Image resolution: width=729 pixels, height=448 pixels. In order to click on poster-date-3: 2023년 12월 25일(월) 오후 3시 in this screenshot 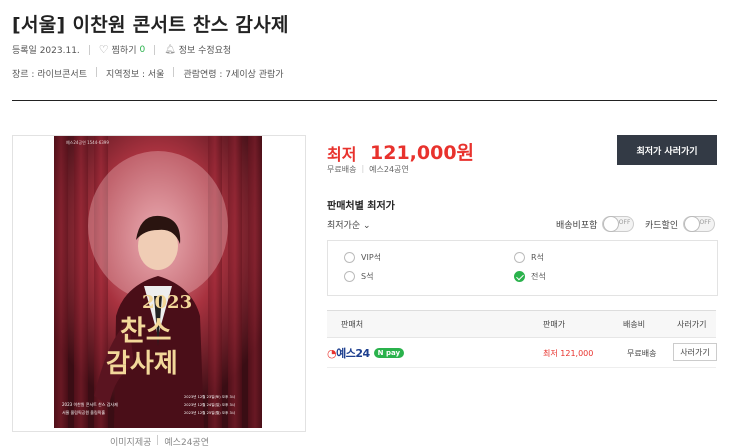, I will do `click(209, 412)`.